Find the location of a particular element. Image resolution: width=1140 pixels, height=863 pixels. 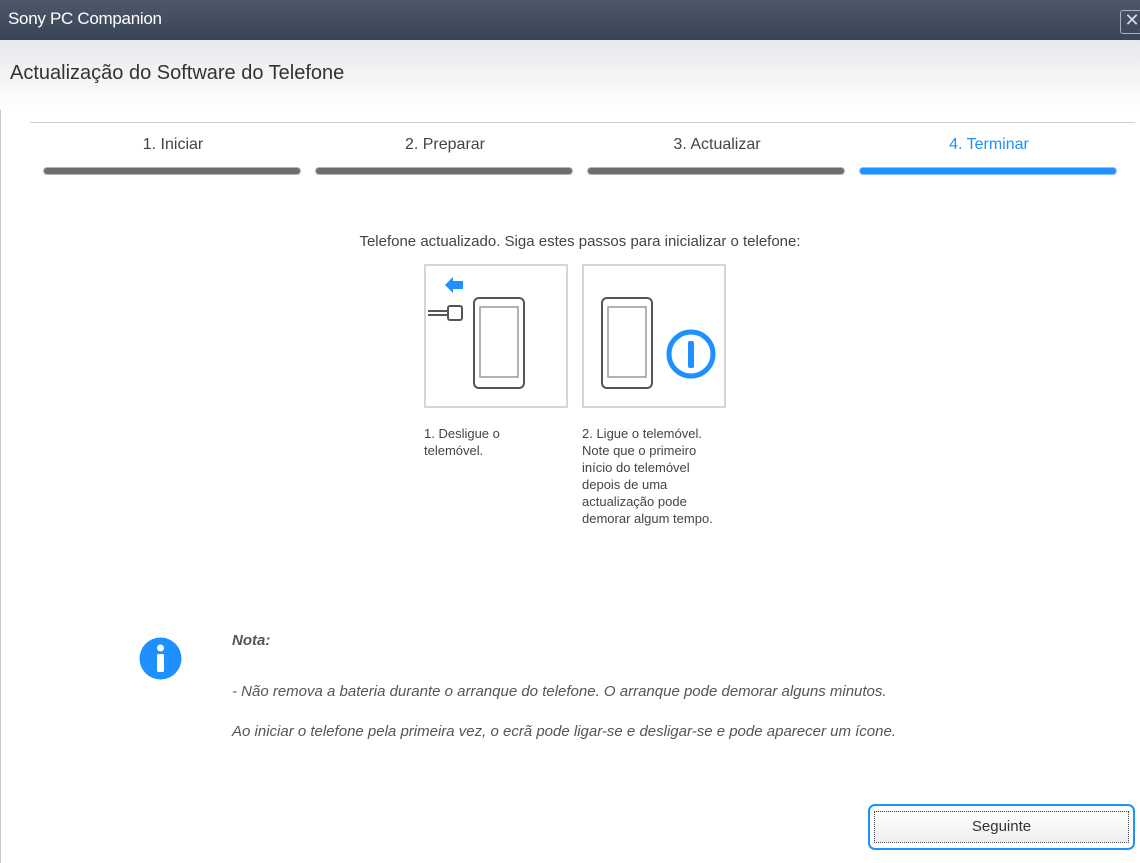

close-icon: ✕ is located at coordinates (1130, 22).